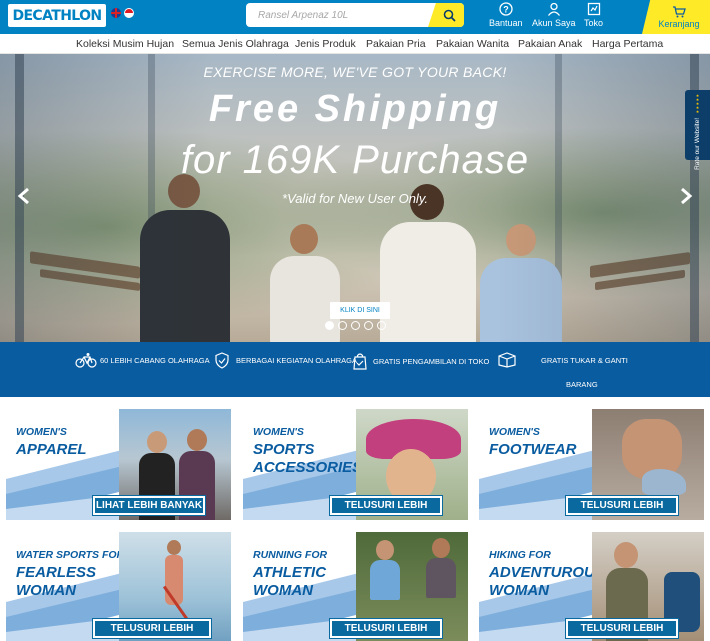 The image size is (710, 641). Describe the element at coordinates (284, 449) in the screenshot. I see `tile-title-line2: SPORTS` at that location.